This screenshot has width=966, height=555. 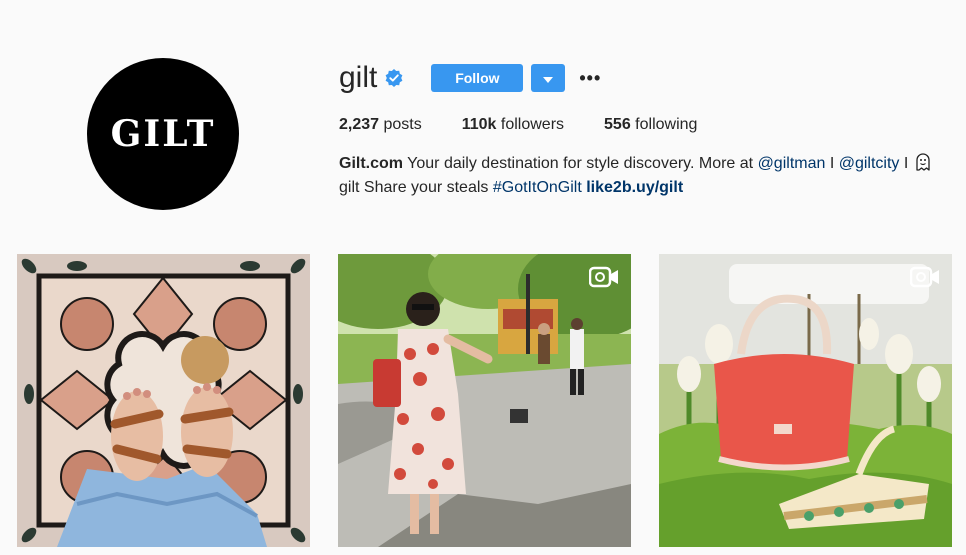 What do you see at coordinates (664, 124) in the screenshot?
I see `following-label: following` at bounding box center [664, 124].